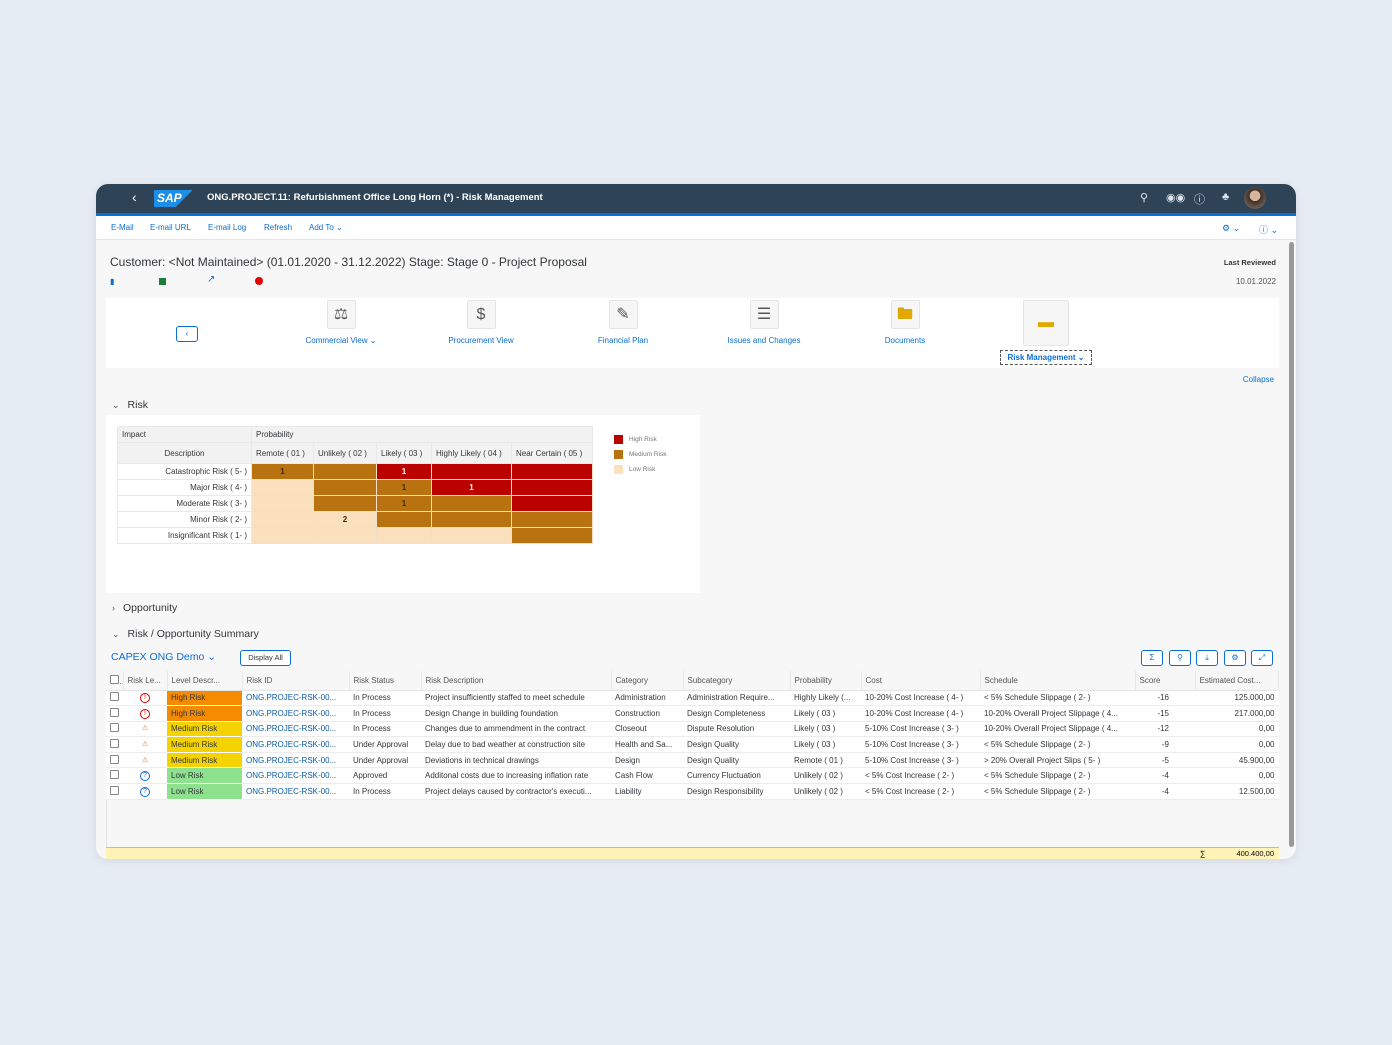 The height and width of the screenshot is (1045, 1392). What do you see at coordinates (764, 340) in the screenshot?
I see `nav-label: Issues and Changes` at bounding box center [764, 340].